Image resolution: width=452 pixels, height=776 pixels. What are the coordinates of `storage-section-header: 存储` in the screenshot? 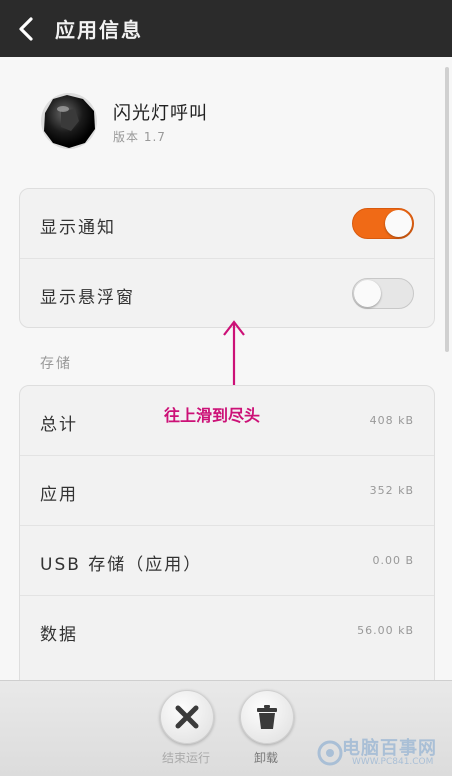 It's located at (56, 364).